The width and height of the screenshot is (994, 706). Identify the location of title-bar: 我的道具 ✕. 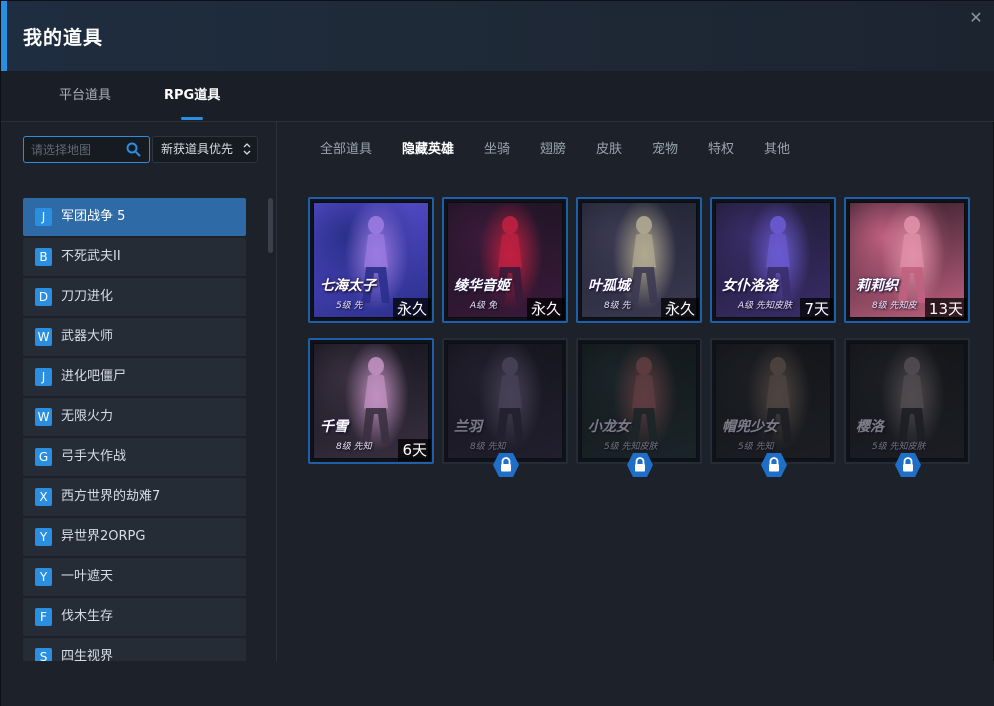
(497, 36).